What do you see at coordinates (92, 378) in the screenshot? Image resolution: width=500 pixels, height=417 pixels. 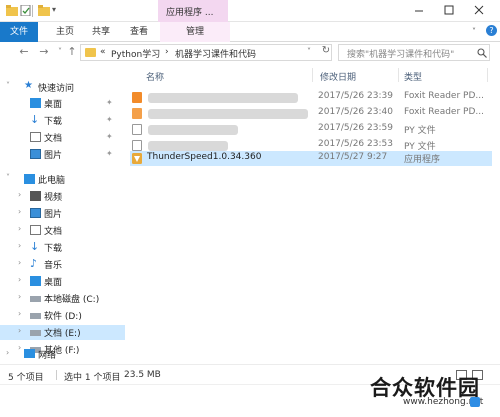 I see `selected-count: 选中 1 个项目` at bounding box center [92, 378].